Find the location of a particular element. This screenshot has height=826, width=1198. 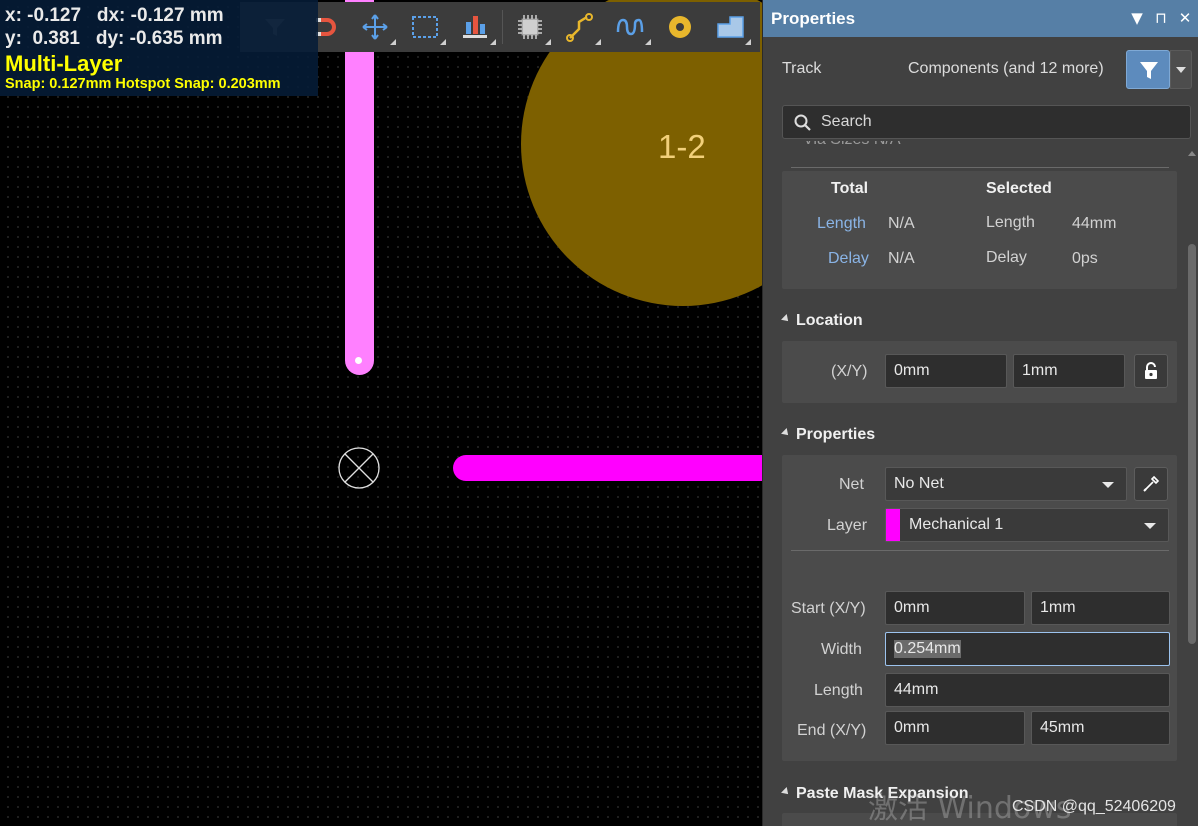

align-icon is located at coordinates (475, 27).